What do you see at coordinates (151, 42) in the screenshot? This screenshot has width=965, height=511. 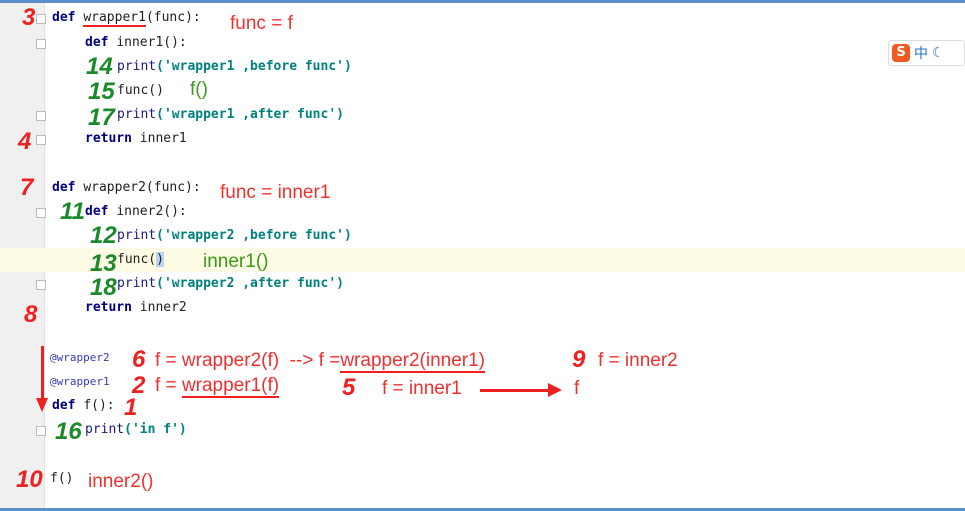 I see `code-text: inner1():` at bounding box center [151, 42].